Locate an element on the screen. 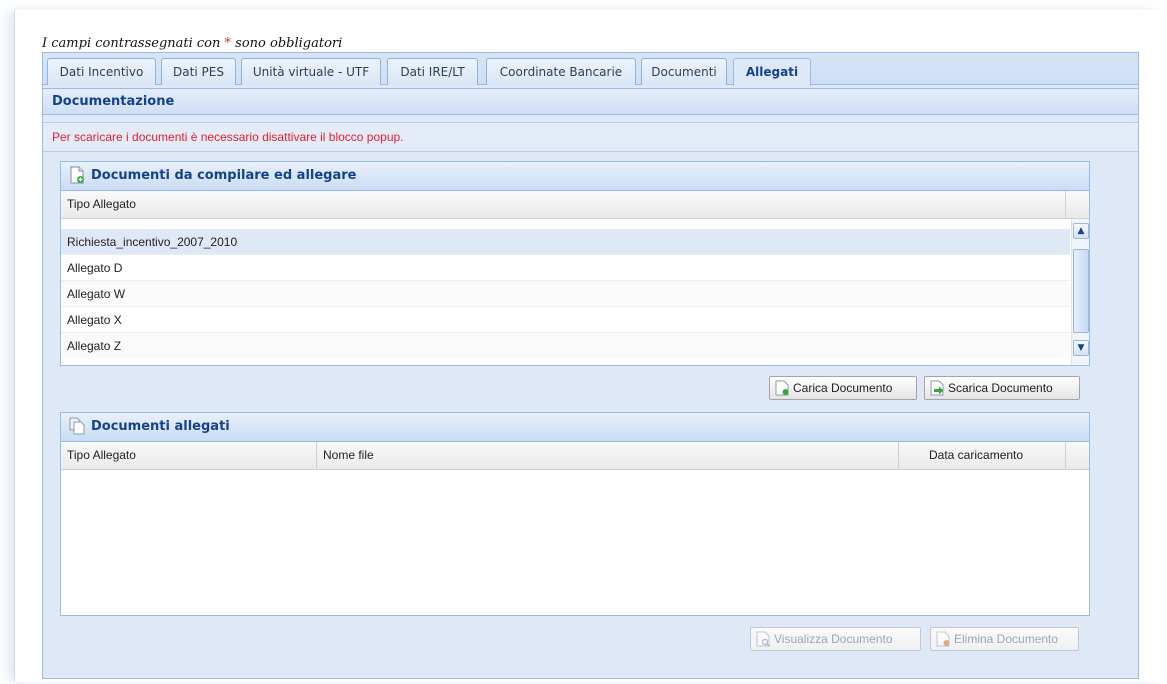 The image size is (1167, 684). delete-document-label: Elimina Documento is located at coordinates (1006, 639).